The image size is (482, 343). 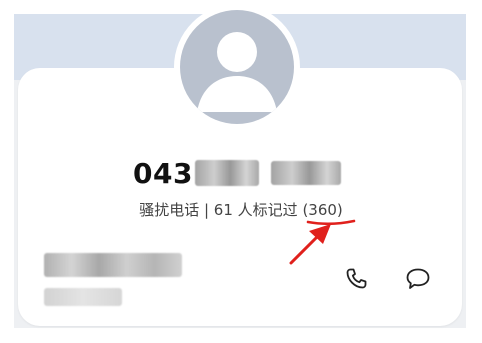 I want to click on phone-icon, so click(x=356, y=278).